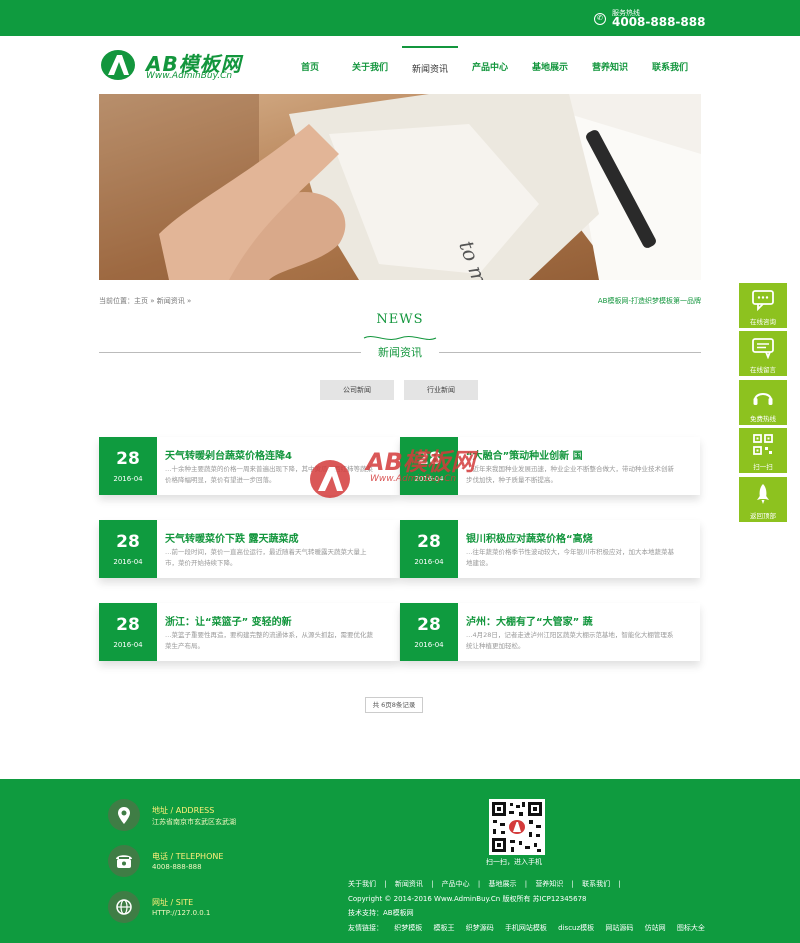 Image resolution: width=800 pixels, height=943 pixels. I want to click on breadcrumb: 当前位置：主页 » 新闻资讯 », so click(145, 301).